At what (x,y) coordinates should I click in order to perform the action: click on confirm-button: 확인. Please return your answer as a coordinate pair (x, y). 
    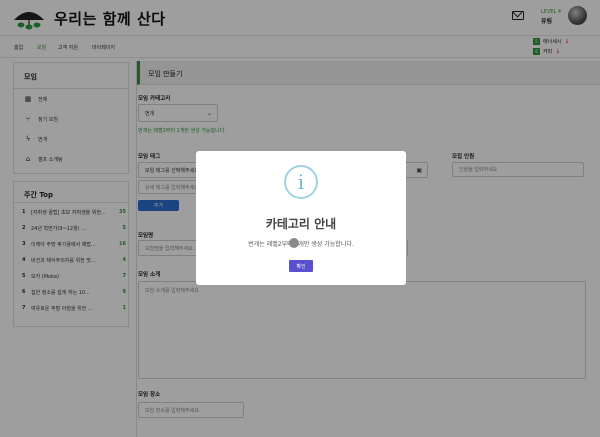
    Looking at the image, I should click on (301, 266).